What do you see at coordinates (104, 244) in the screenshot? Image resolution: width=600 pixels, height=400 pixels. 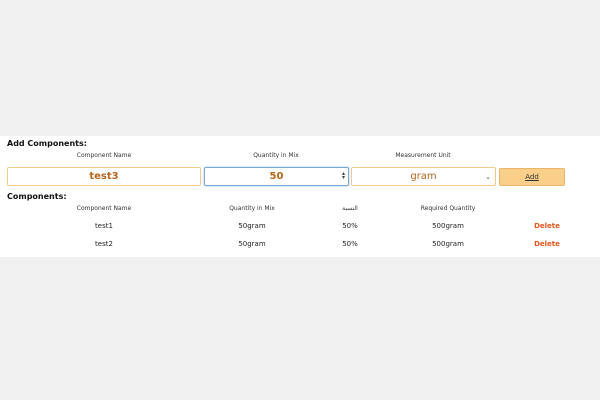 I see `row-component-name: test2` at bounding box center [104, 244].